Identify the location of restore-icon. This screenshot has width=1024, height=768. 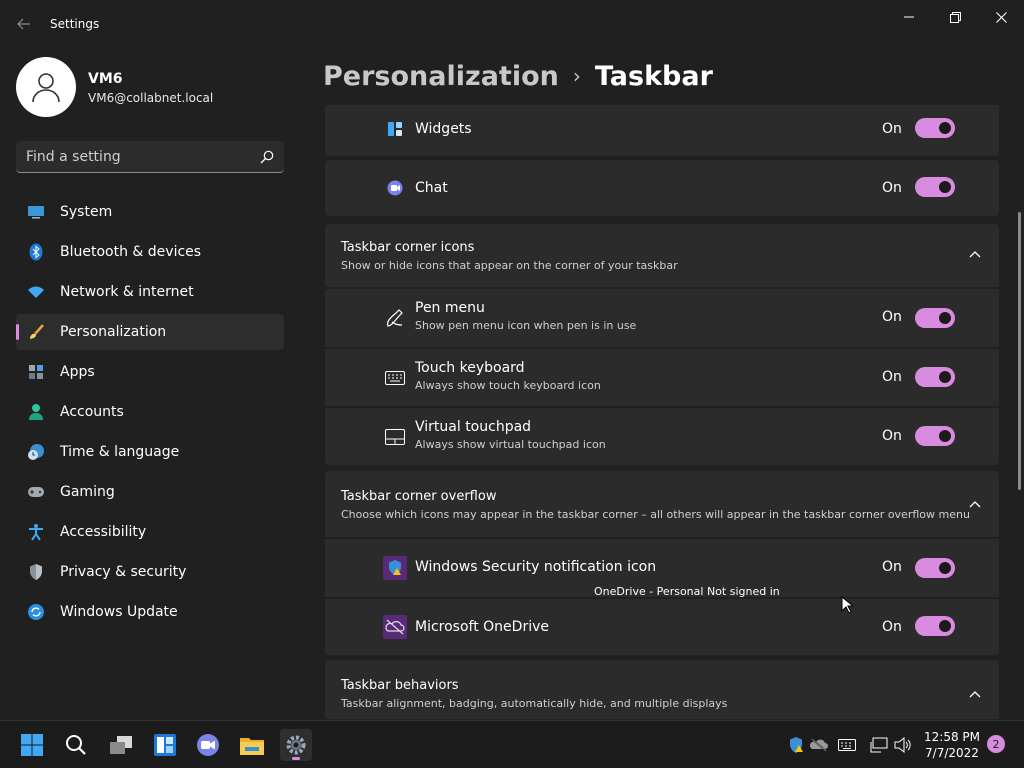
(955, 17).